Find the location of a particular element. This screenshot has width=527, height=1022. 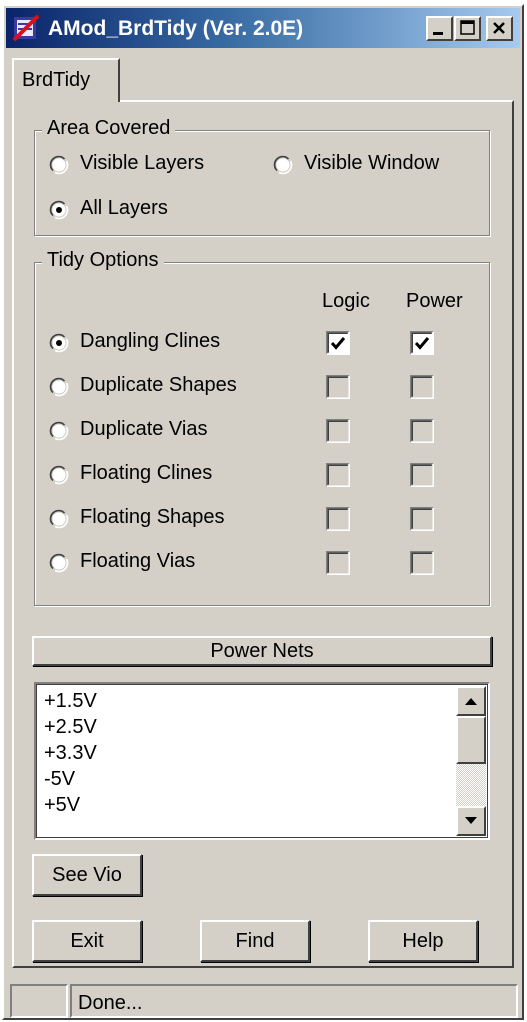

title-bar: AMod_BrdTidy (Ver. 2.0E) is located at coordinates (263, 28).